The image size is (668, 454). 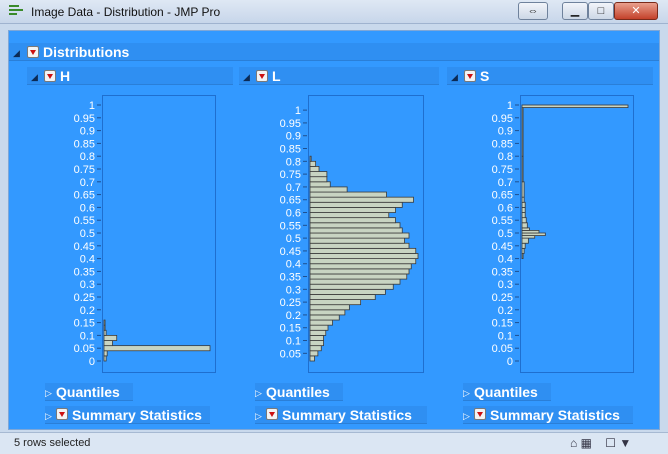 What do you see at coordinates (84, 272) in the screenshot?
I see `axis-tick-label: 0.35` at bounding box center [84, 272].